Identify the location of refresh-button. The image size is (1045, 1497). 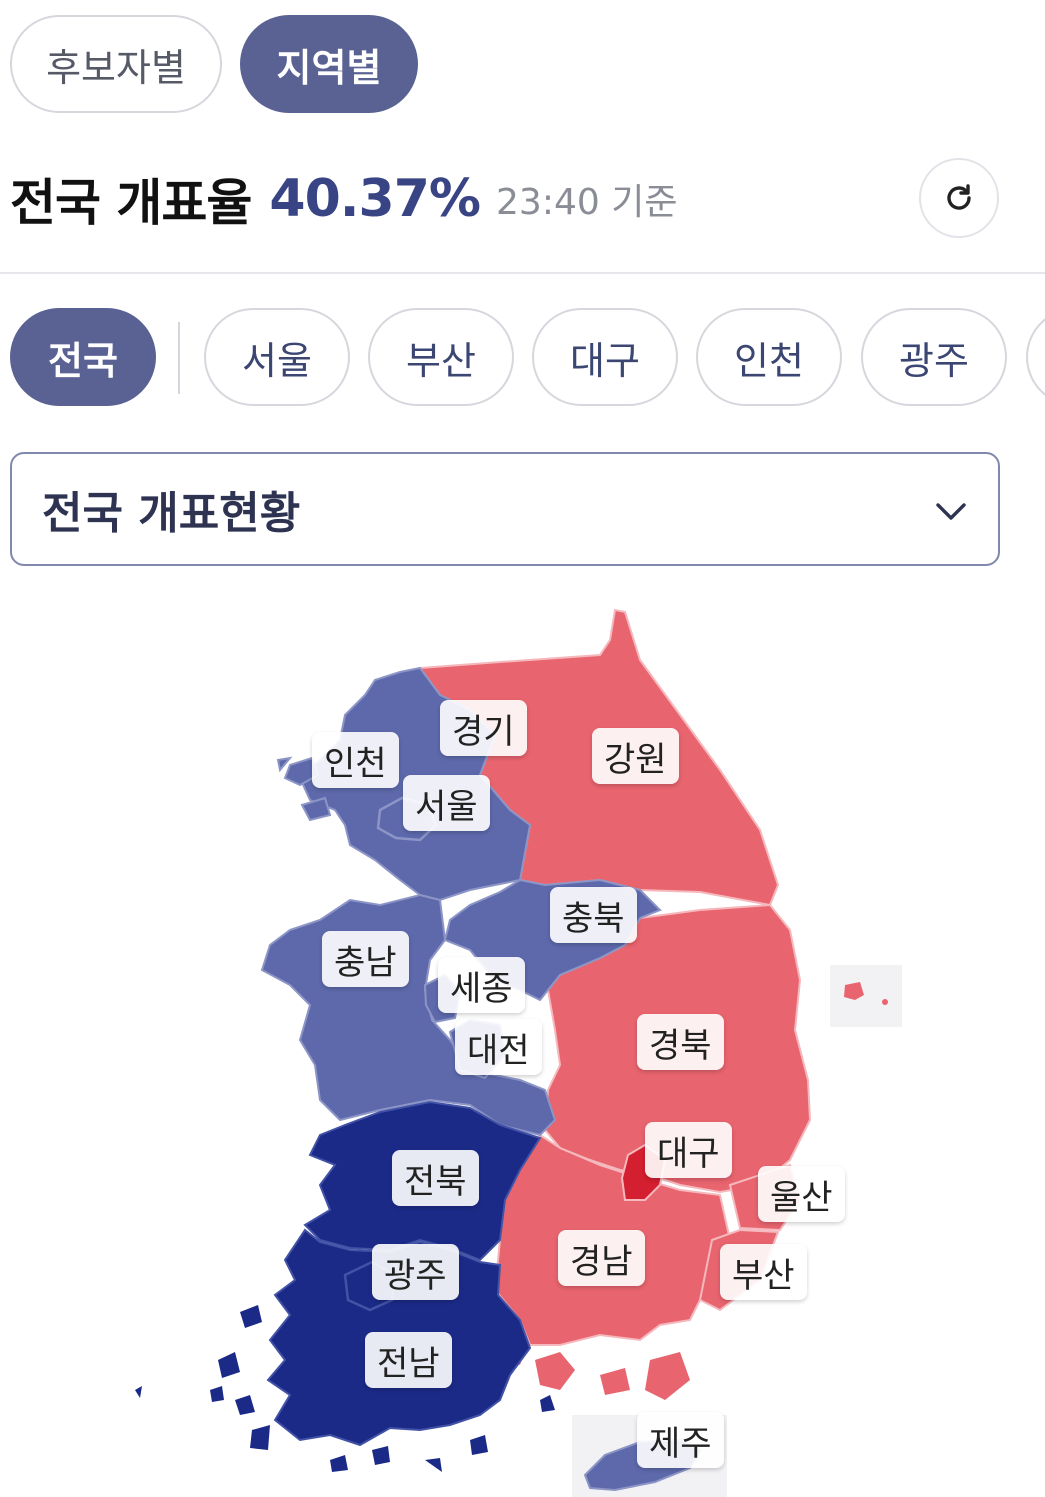
(959, 198).